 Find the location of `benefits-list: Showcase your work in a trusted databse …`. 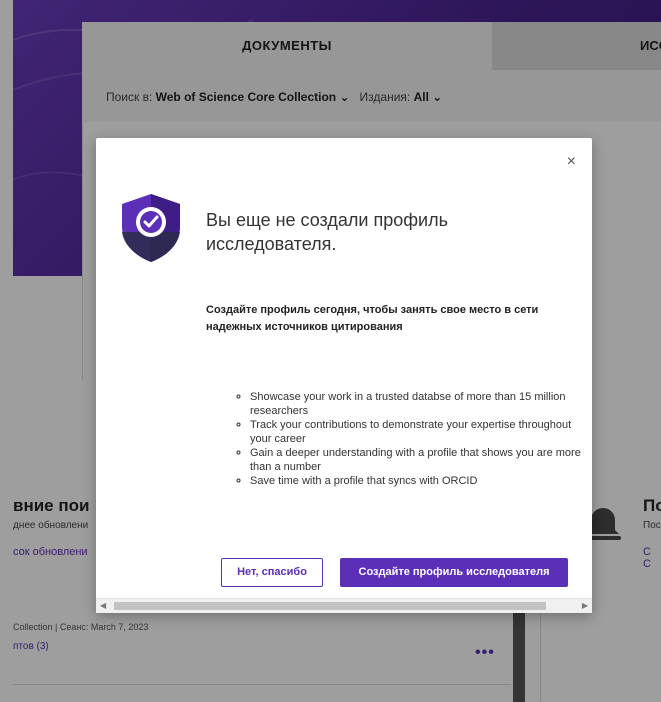

benefits-list: Showcase your work in a trusted databse … is located at coordinates (410, 439).